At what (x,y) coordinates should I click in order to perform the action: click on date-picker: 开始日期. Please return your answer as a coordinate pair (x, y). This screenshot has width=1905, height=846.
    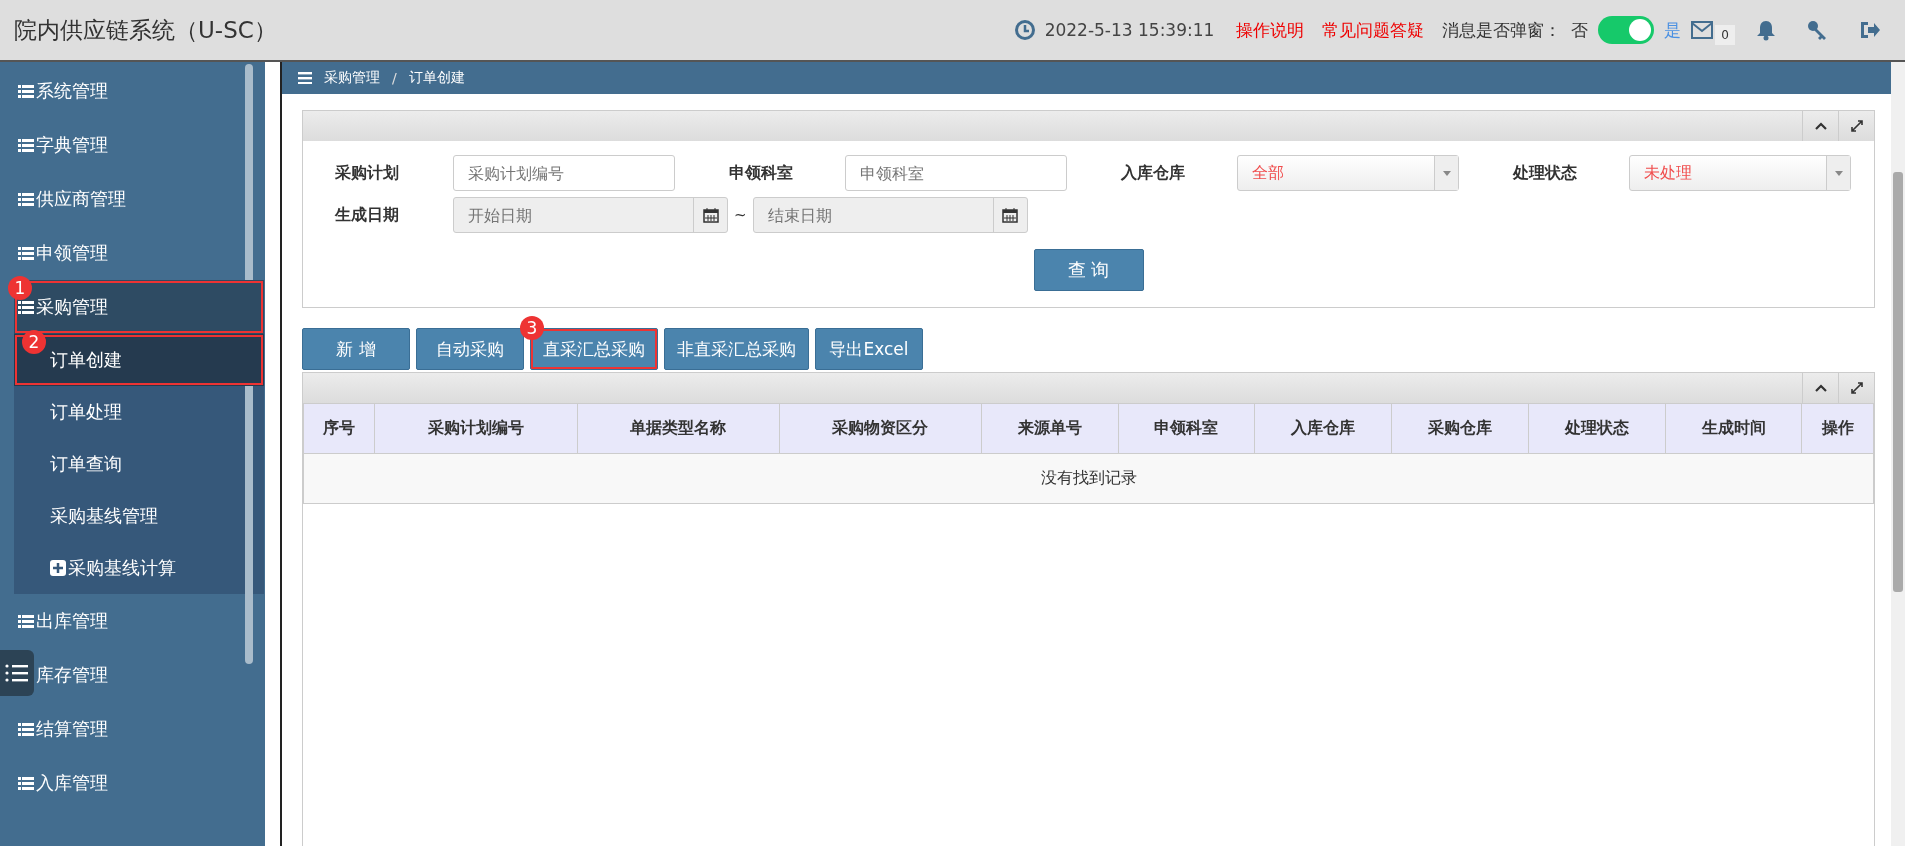
    Looking at the image, I should click on (590, 215).